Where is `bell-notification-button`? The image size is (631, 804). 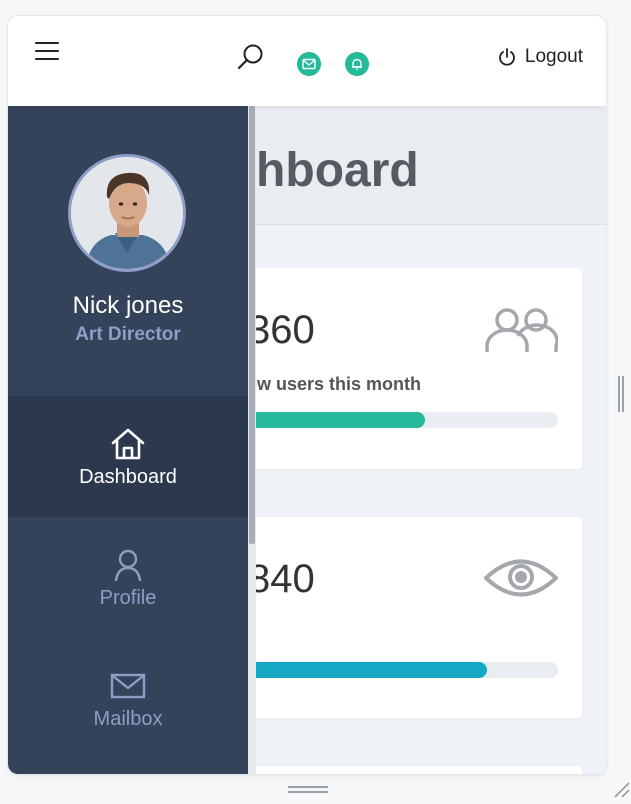
bell-notification-button is located at coordinates (357, 64).